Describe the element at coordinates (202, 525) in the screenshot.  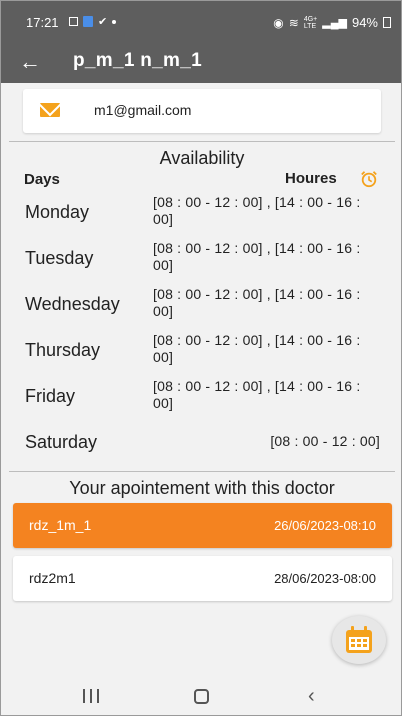
I see `appointment-item: rdz_1m_1 26/06/2023-08:10` at that location.